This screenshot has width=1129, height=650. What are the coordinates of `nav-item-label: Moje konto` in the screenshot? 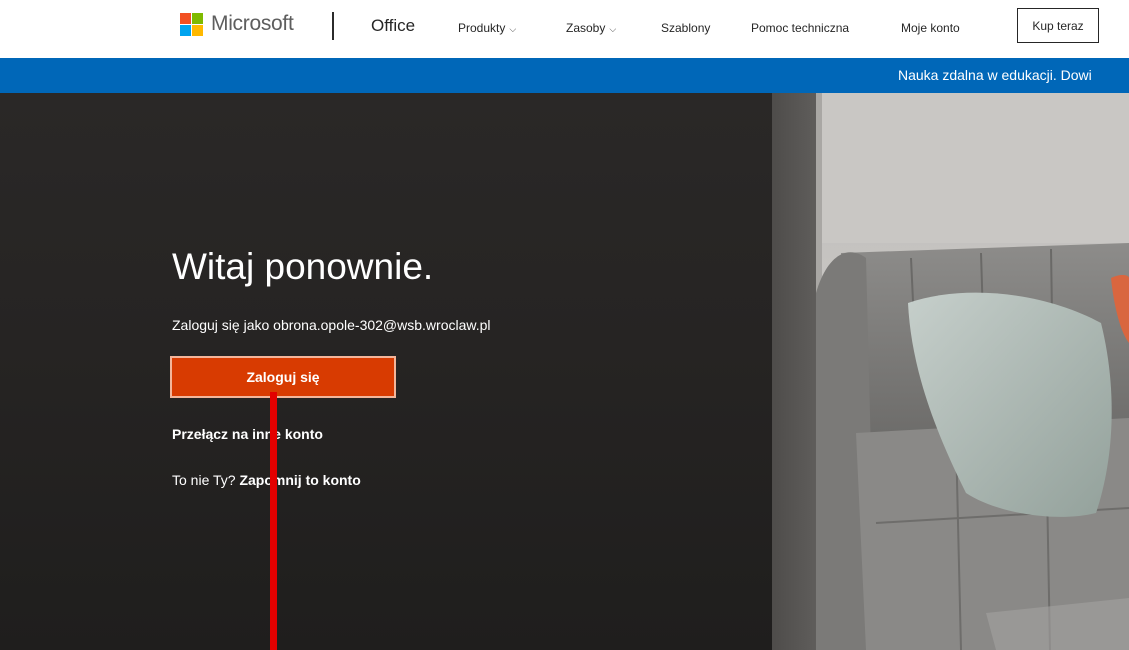 It's located at (930, 28).